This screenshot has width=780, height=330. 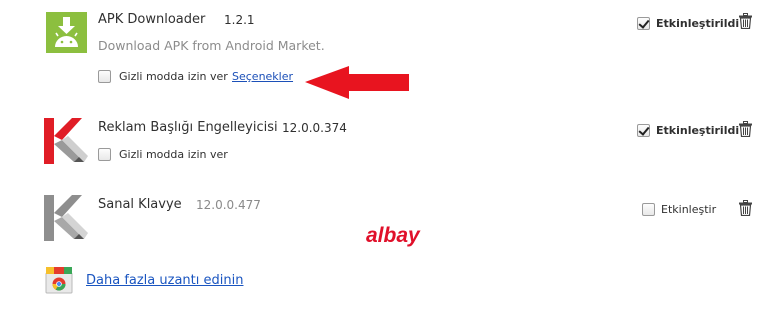 What do you see at coordinates (152, 19) in the screenshot?
I see `extension-name: APK Downloader` at bounding box center [152, 19].